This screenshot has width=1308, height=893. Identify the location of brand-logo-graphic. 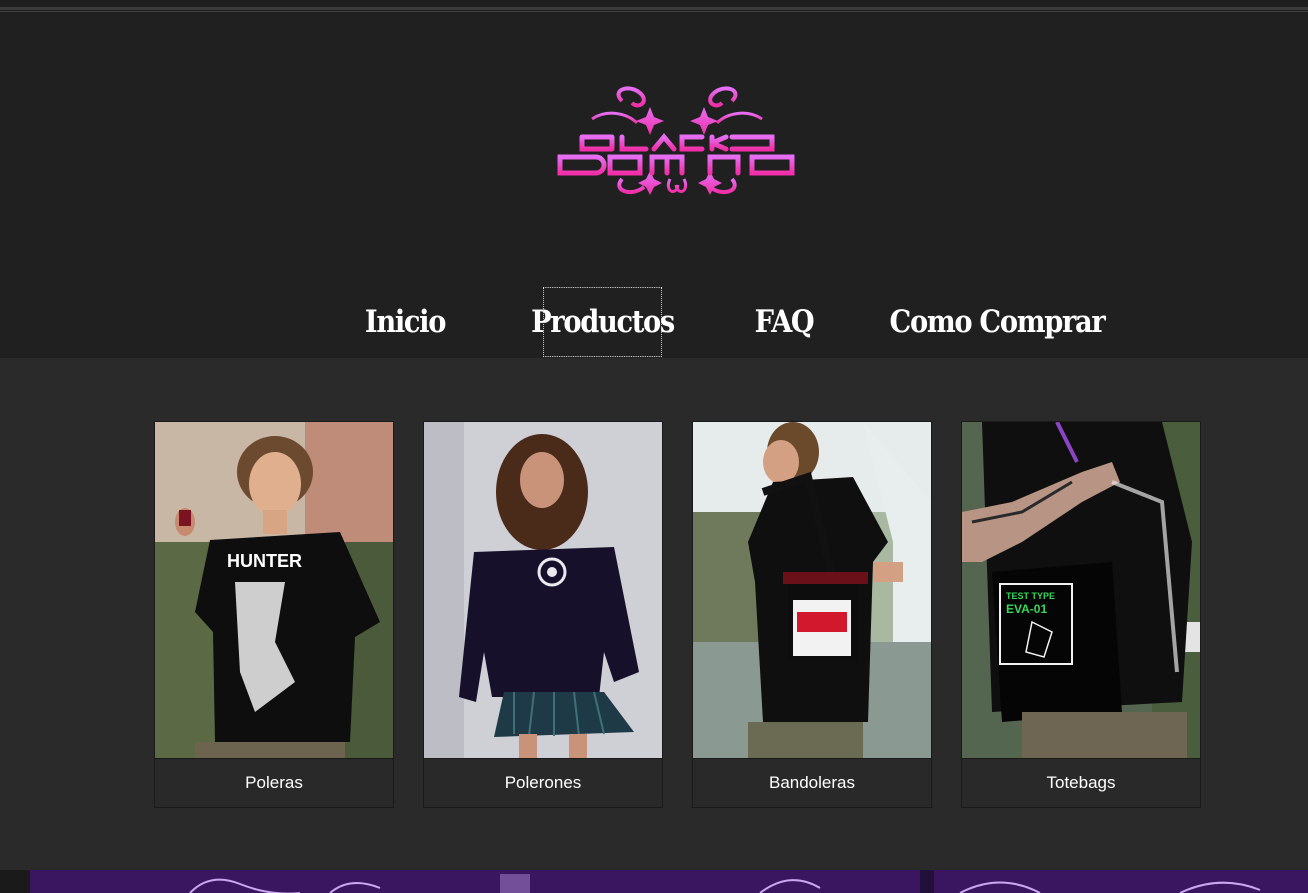
(676, 140).